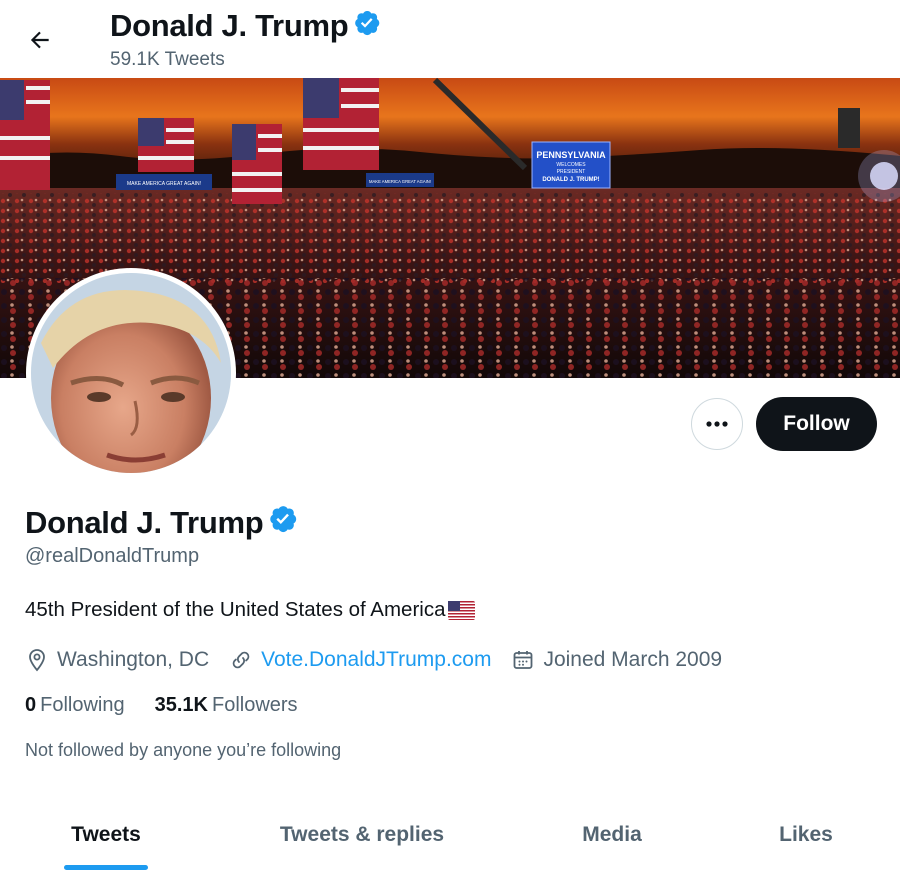  I want to click on following-link: 0 Following, so click(75, 705).